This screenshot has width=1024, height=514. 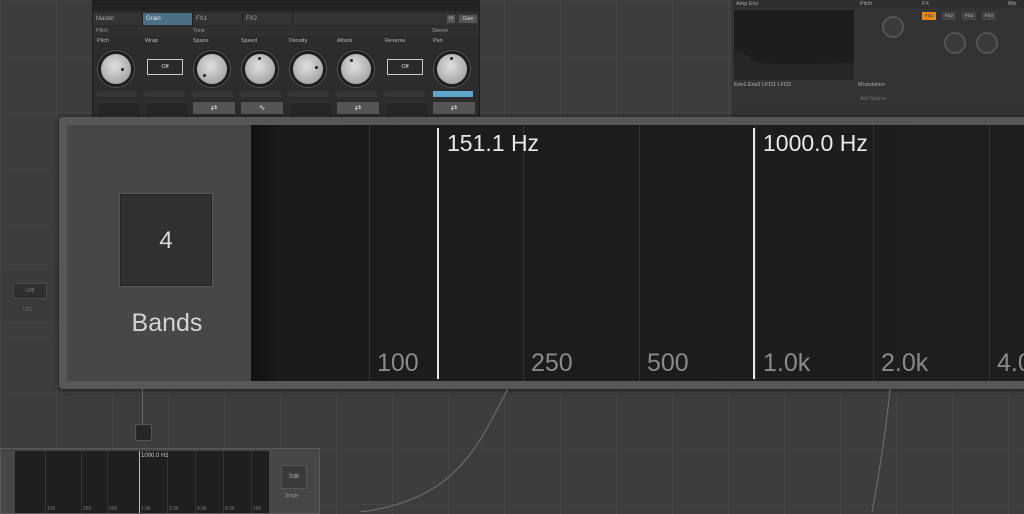 I want to click on mini-tick-label: 250, so click(x=87, y=509).